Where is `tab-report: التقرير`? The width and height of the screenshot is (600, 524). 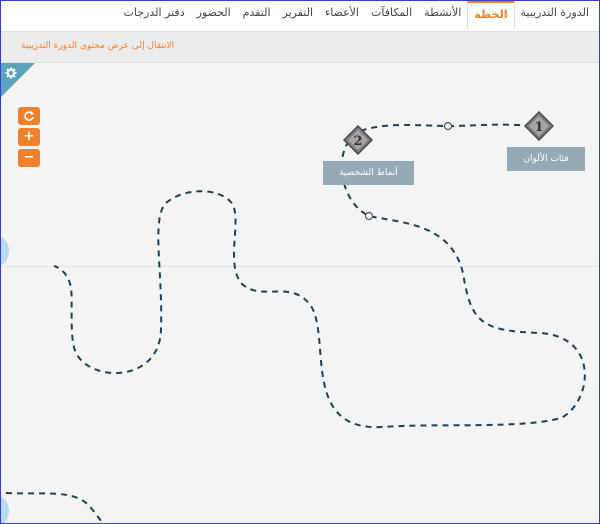 tab-report: التقرير is located at coordinates (298, 15).